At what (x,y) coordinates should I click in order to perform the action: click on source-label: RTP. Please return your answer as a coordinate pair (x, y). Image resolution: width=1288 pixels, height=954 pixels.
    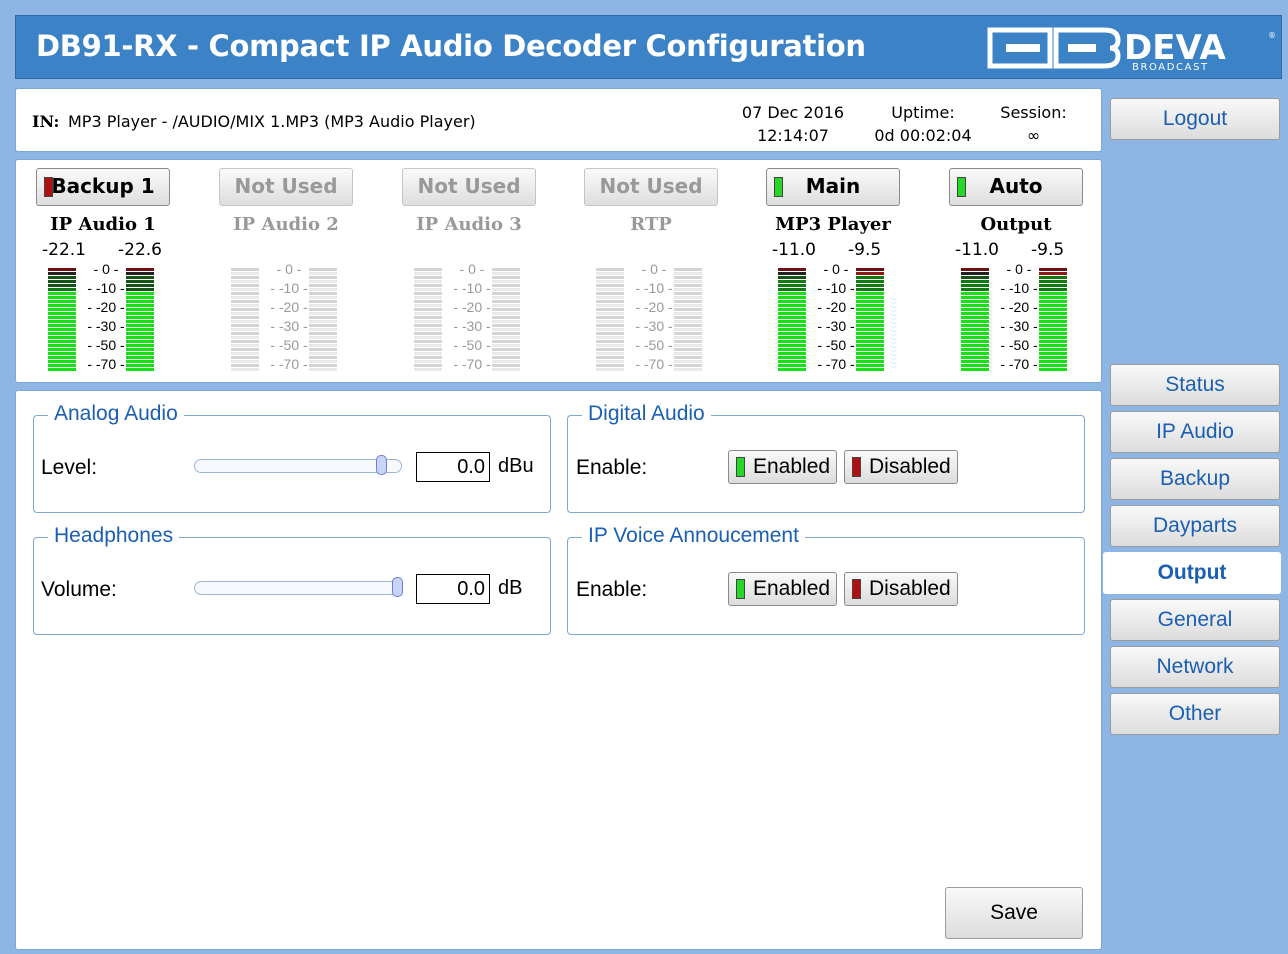
    Looking at the image, I should click on (651, 224).